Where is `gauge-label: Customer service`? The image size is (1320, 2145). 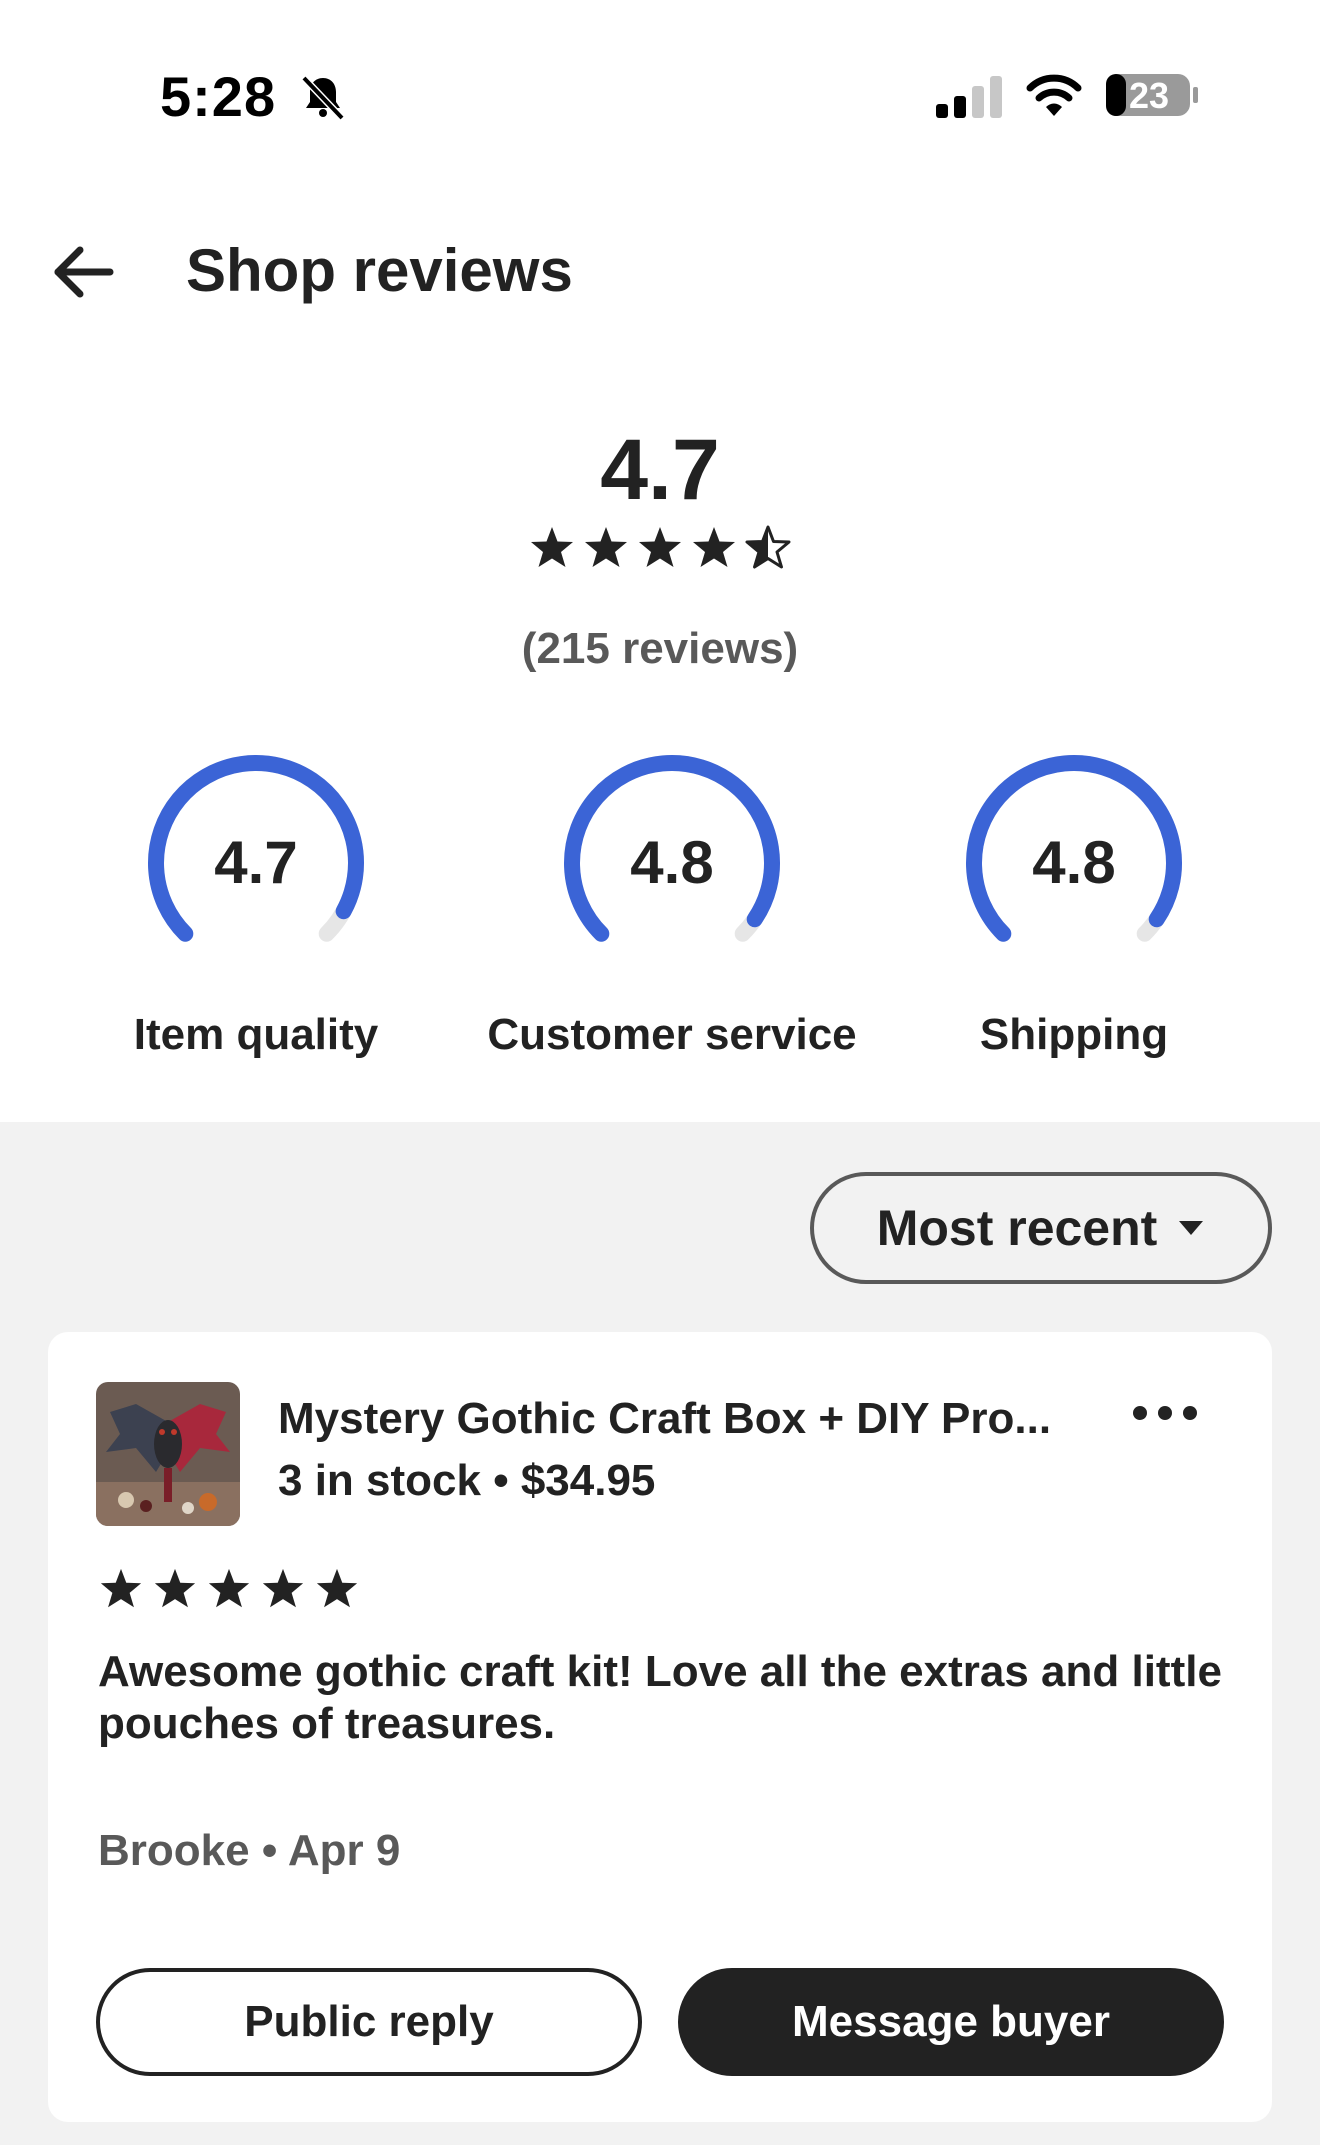 gauge-label: Customer service is located at coordinates (672, 1034).